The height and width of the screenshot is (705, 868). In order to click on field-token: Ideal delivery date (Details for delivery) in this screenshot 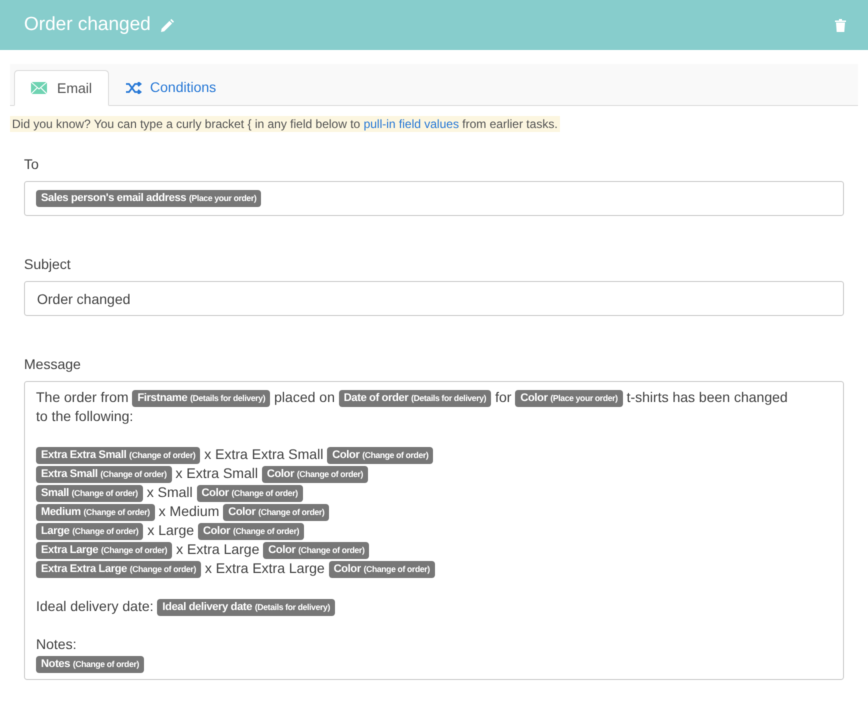, I will do `click(246, 607)`.